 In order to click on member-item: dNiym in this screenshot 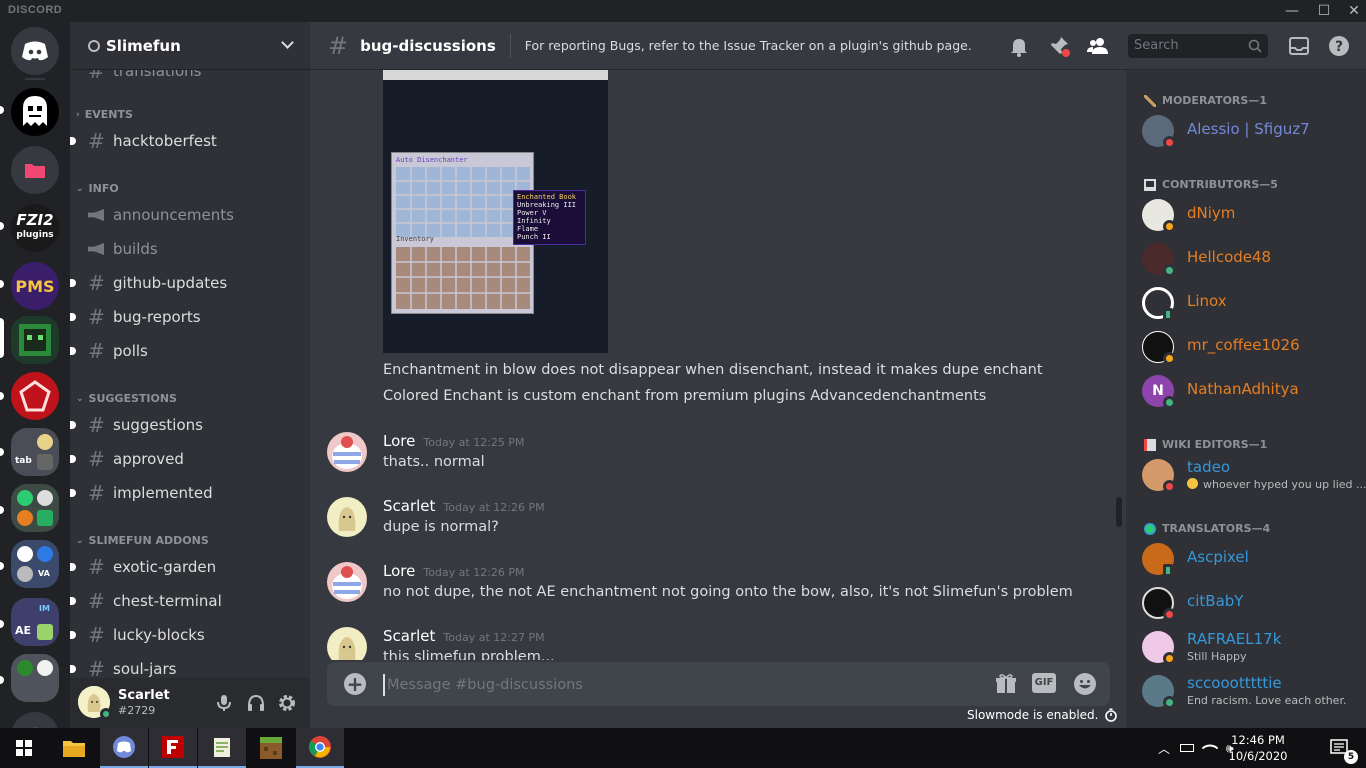, I will do `click(1252, 219)`.